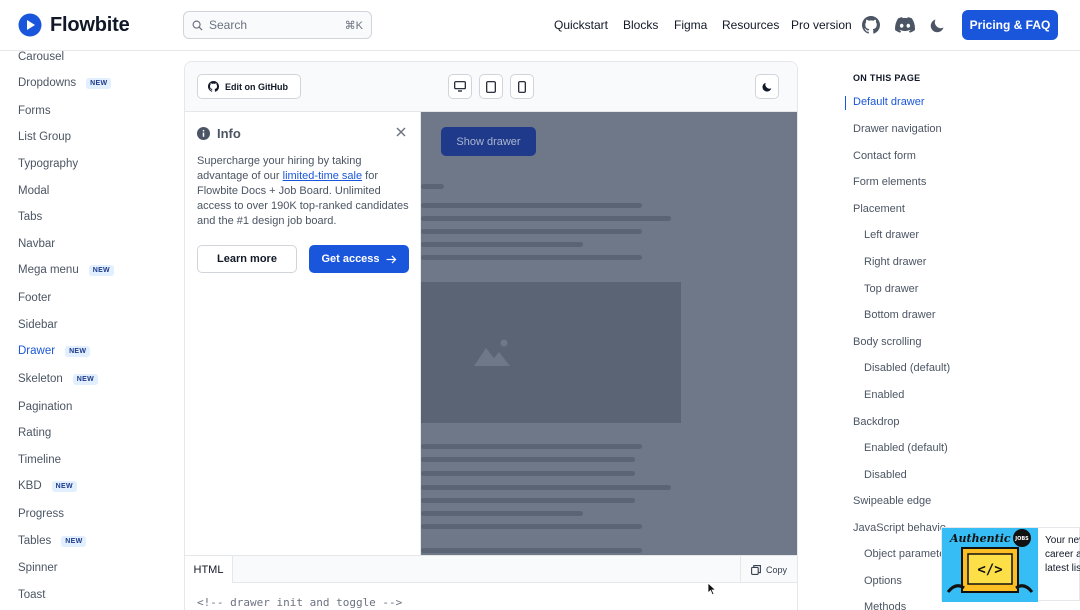  I want to click on get-access-button: Get access, so click(359, 259).